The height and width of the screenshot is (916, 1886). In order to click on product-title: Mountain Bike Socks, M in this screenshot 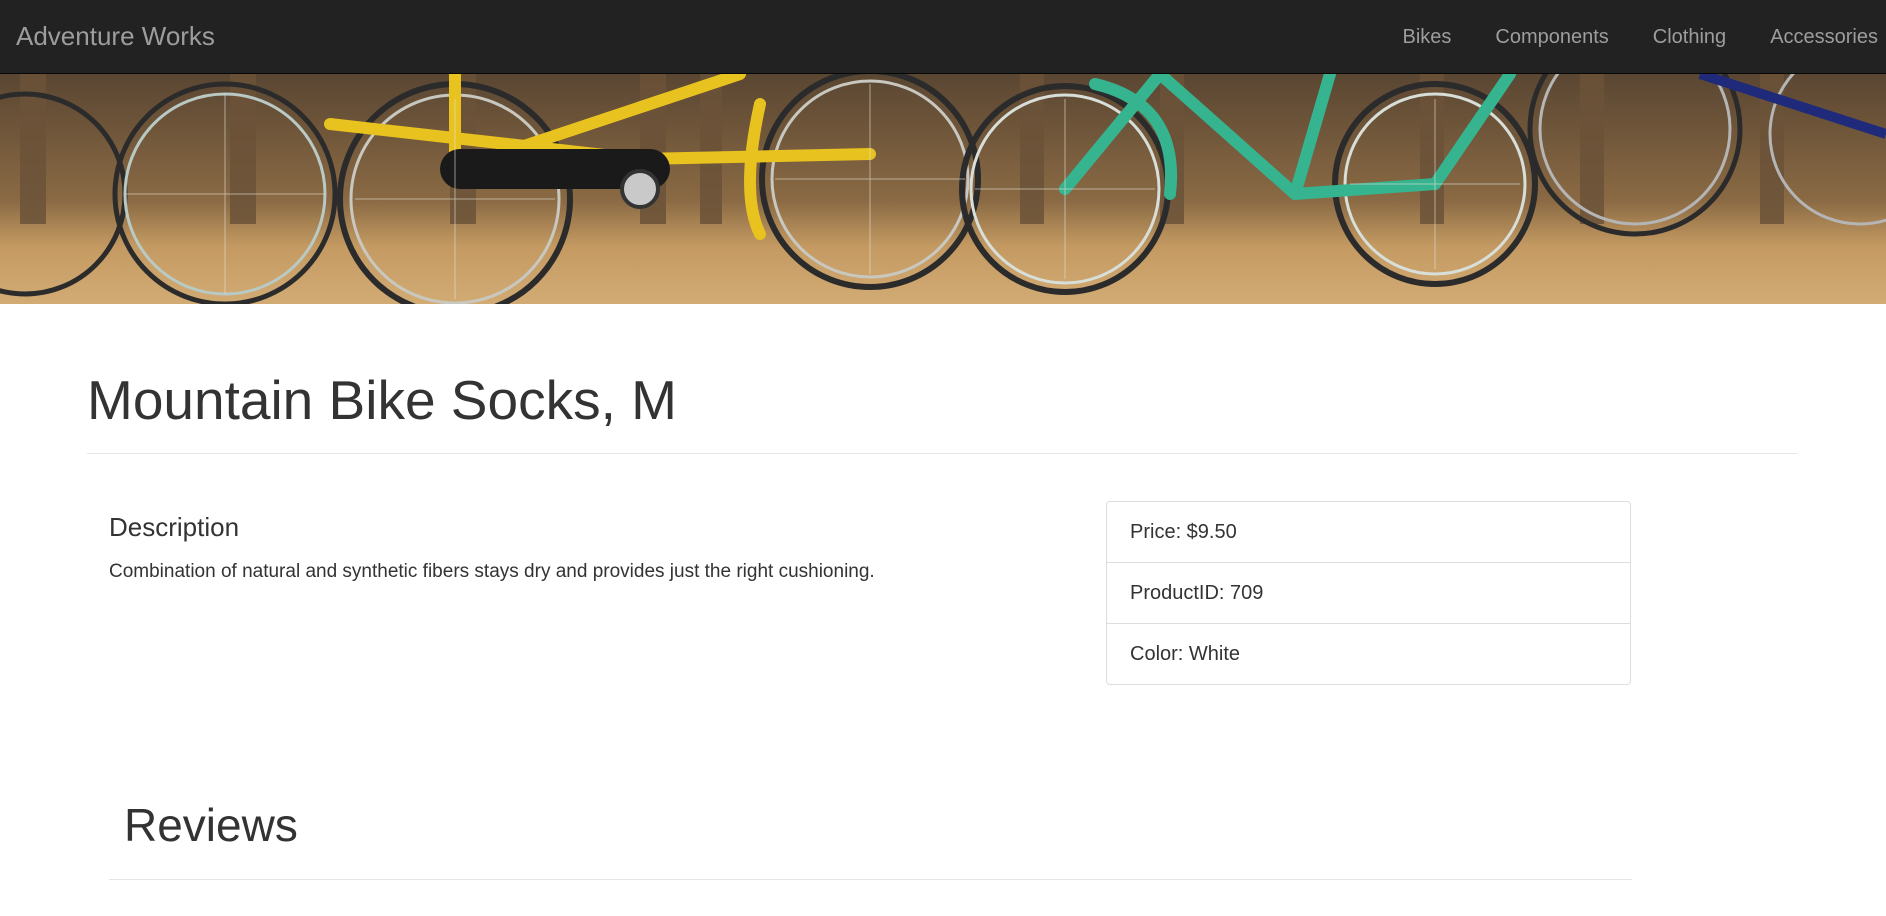, I will do `click(382, 400)`.